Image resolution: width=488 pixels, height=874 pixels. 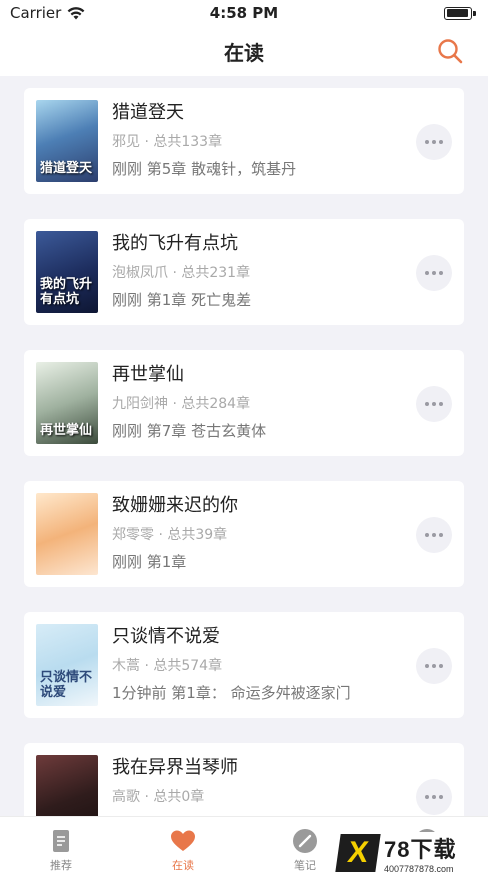 I want to click on book-progress: 1分钟前 第1章： 命运多舛被逐家门, so click(x=231, y=693).